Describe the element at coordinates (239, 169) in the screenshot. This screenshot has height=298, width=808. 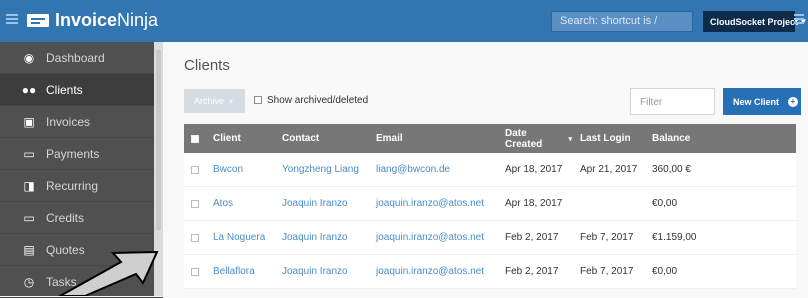
I see `client-name-link: Bwcon` at that location.